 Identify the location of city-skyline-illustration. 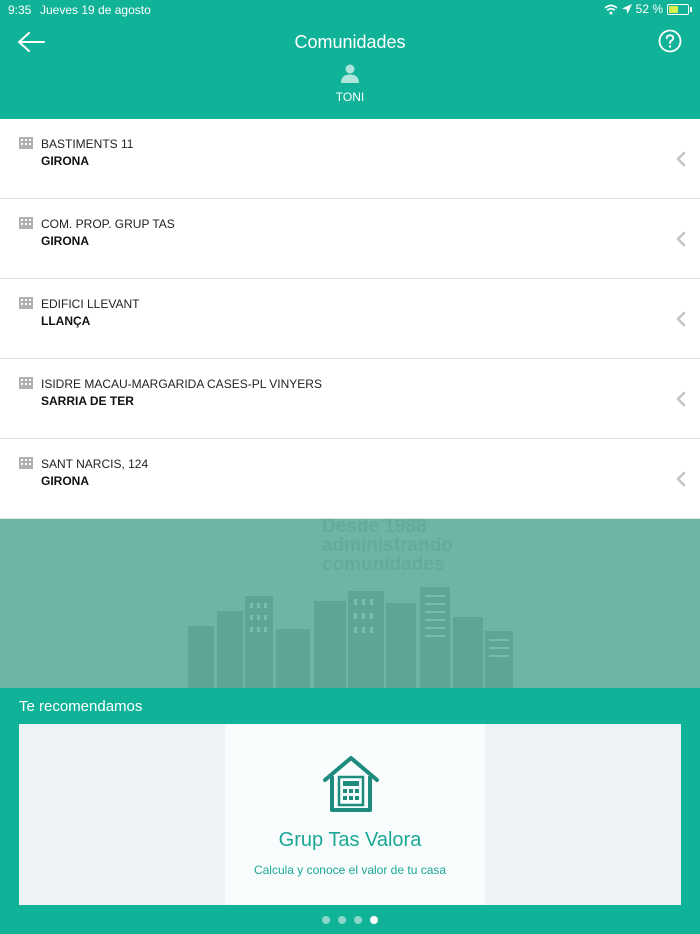
(350, 637).